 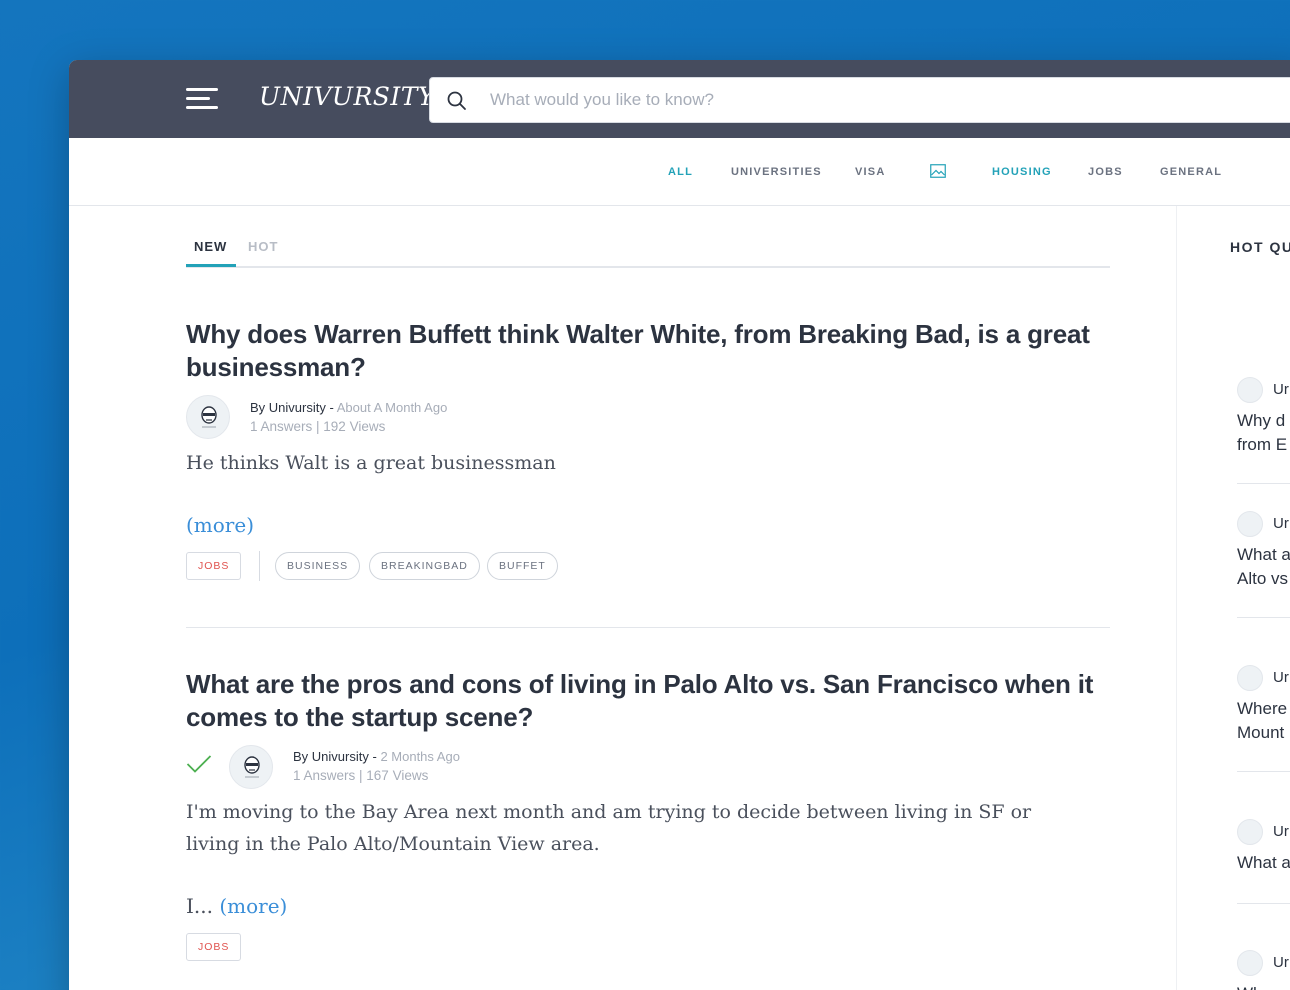 What do you see at coordinates (1022, 172) in the screenshot?
I see `category-housing: HOUSING` at bounding box center [1022, 172].